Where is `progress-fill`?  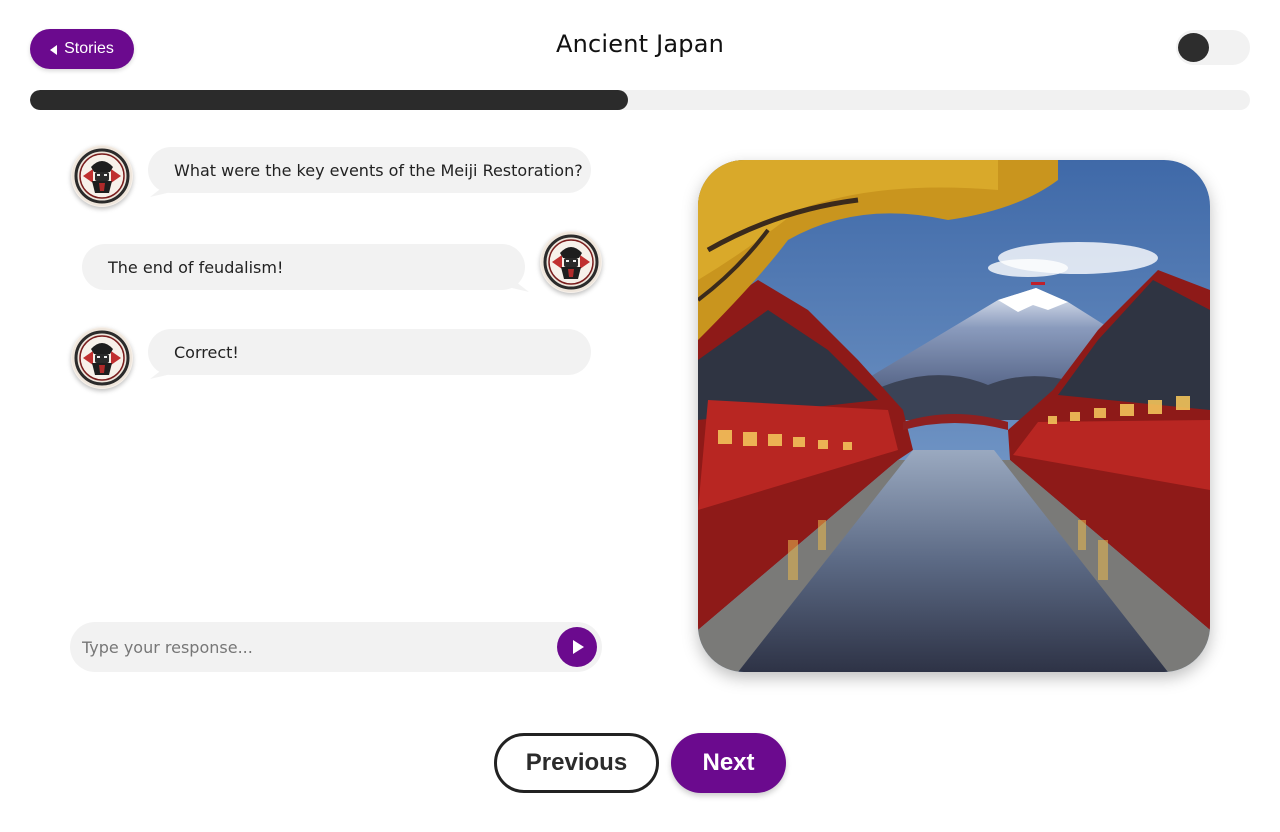 progress-fill is located at coordinates (329, 100).